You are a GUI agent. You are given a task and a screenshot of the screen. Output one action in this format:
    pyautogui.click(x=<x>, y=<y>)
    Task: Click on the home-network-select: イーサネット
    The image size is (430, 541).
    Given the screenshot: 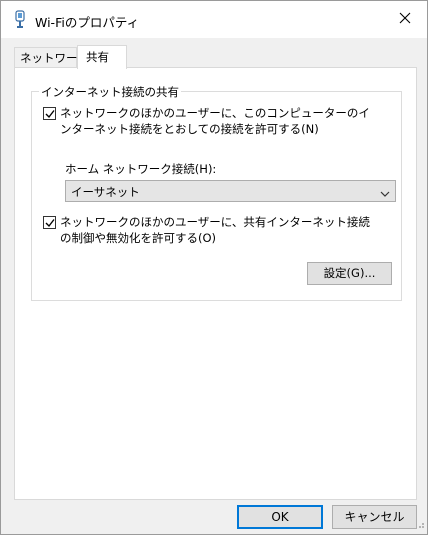 What is the action you would take?
    pyautogui.click(x=230, y=191)
    